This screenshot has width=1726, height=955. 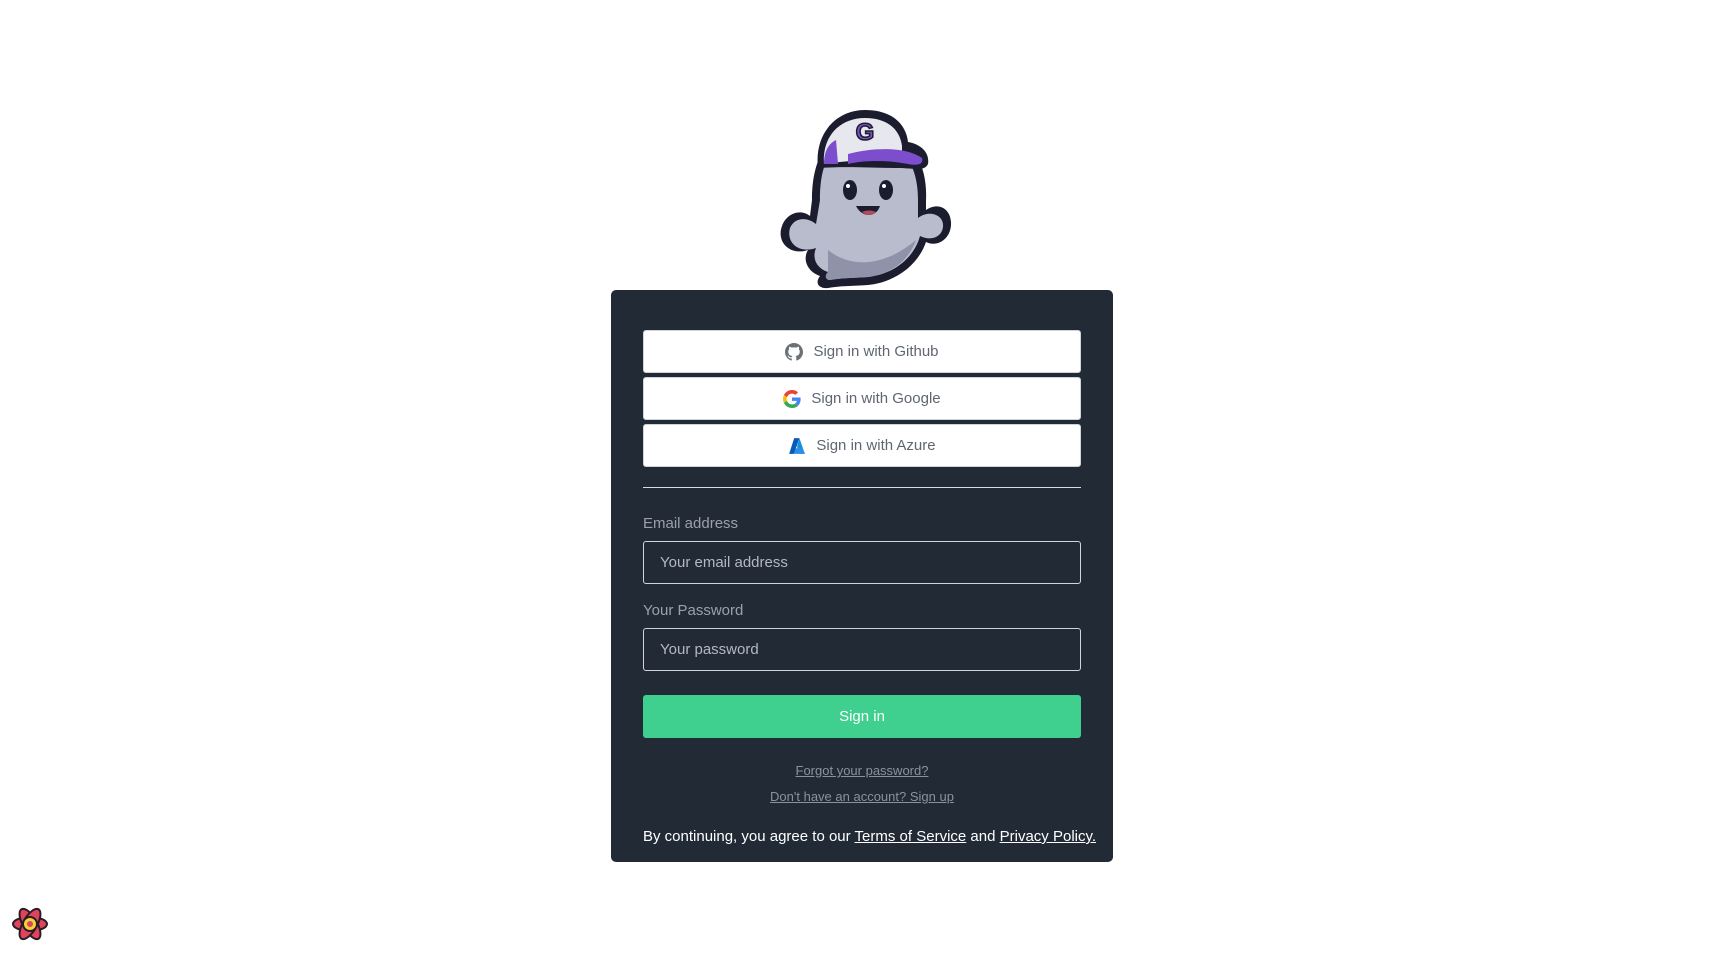 What do you see at coordinates (983, 836) in the screenshot?
I see `terms-and: and` at bounding box center [983, 836].